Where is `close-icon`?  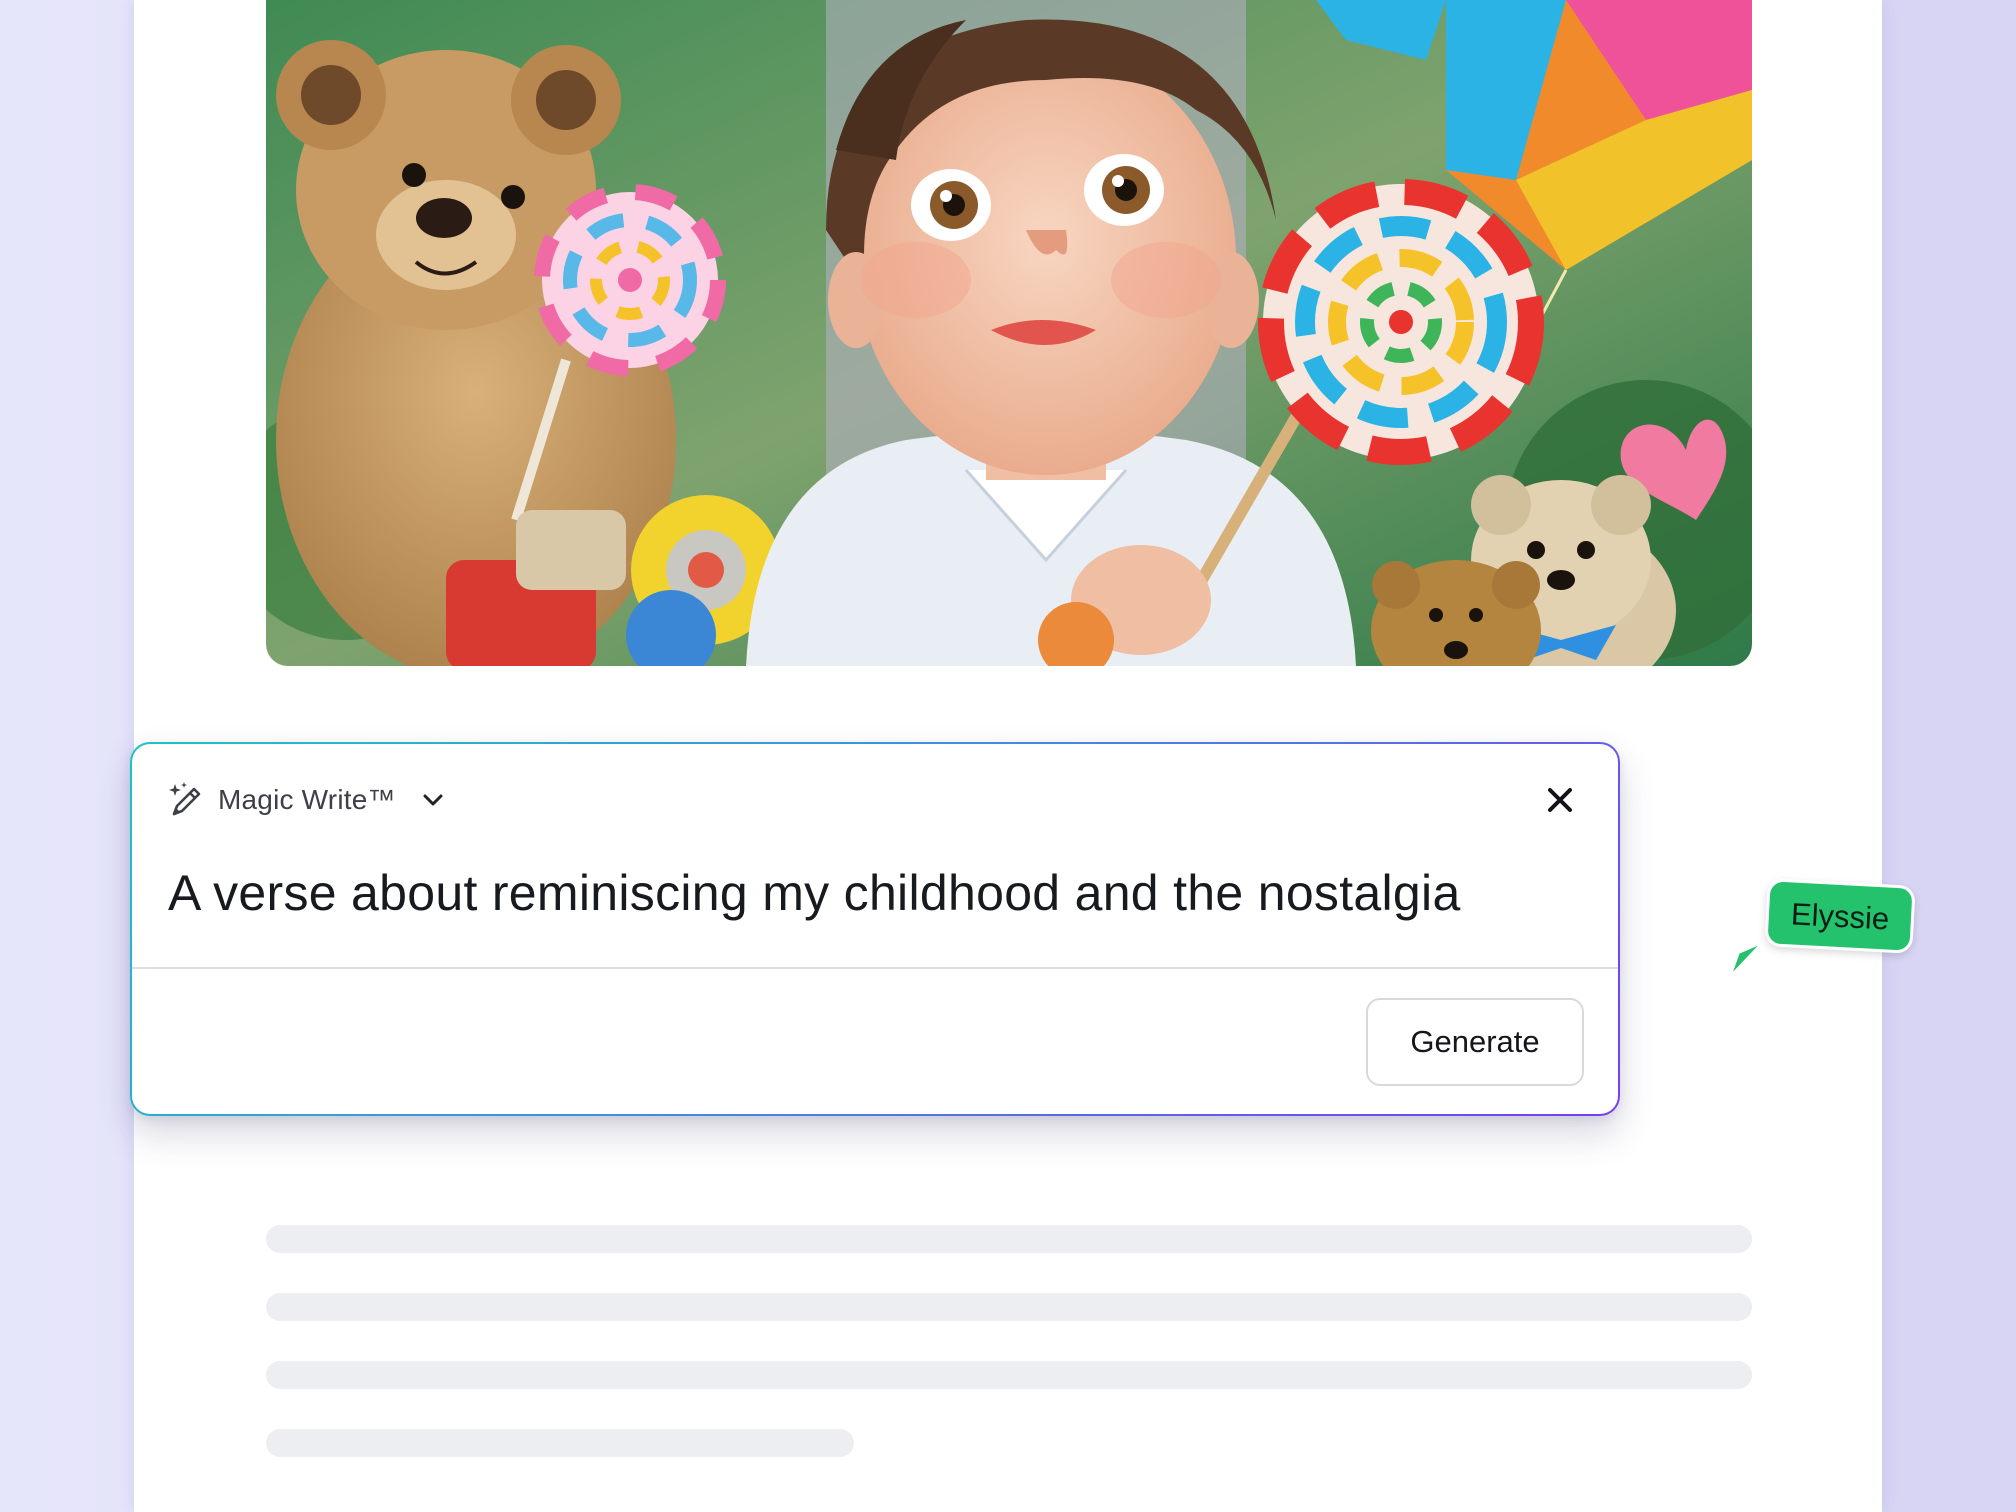 close-icon is located at coordinates (1560, 800).